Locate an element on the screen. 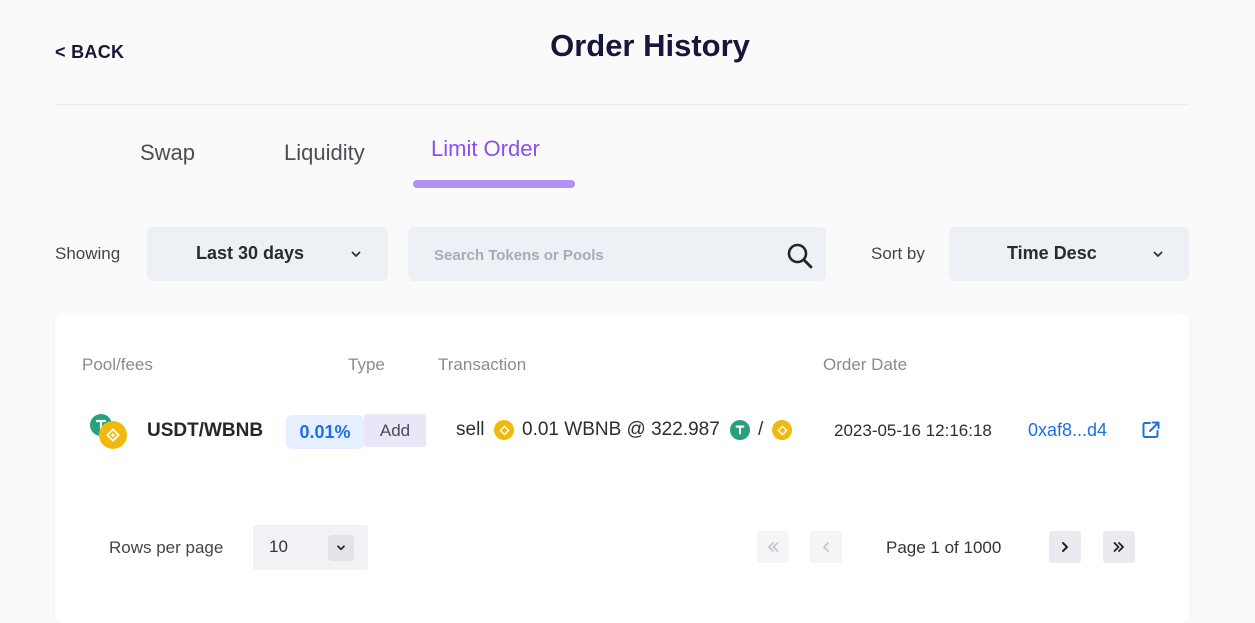 The image size is (1255, 623). page-indicator: Page 1 of 1000 is located at coordinates (944, 547).